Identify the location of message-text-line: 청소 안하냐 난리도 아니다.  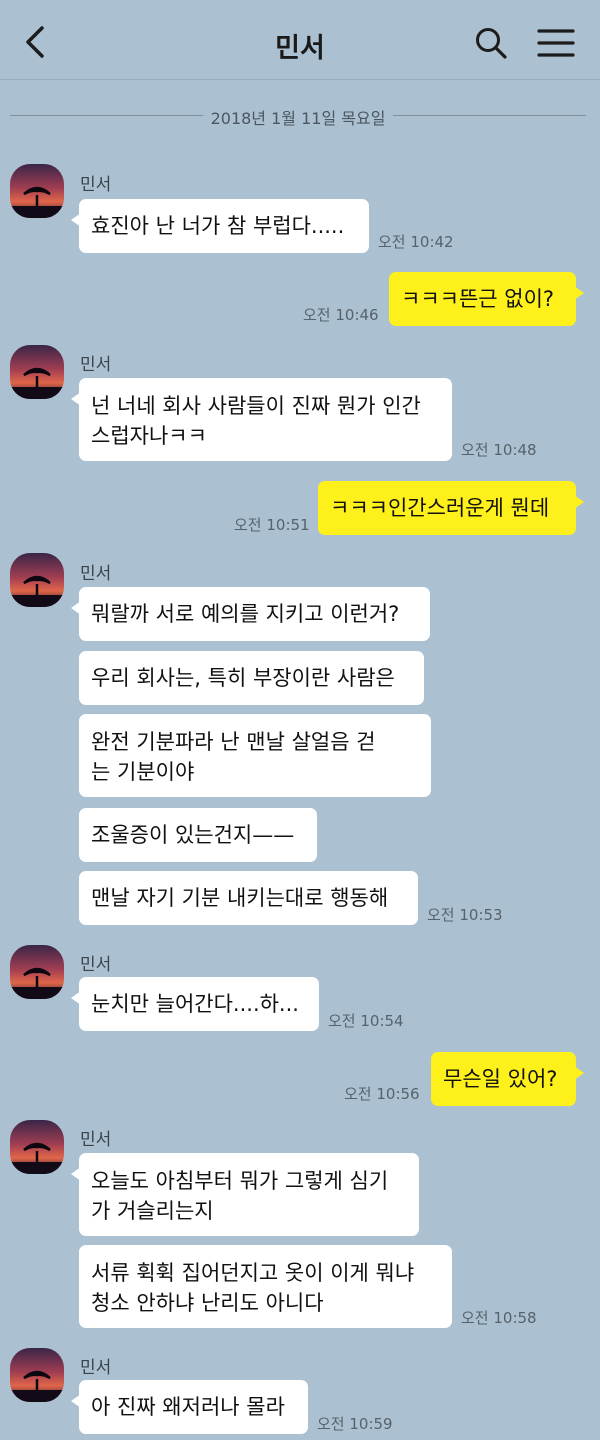
(207, 1303).